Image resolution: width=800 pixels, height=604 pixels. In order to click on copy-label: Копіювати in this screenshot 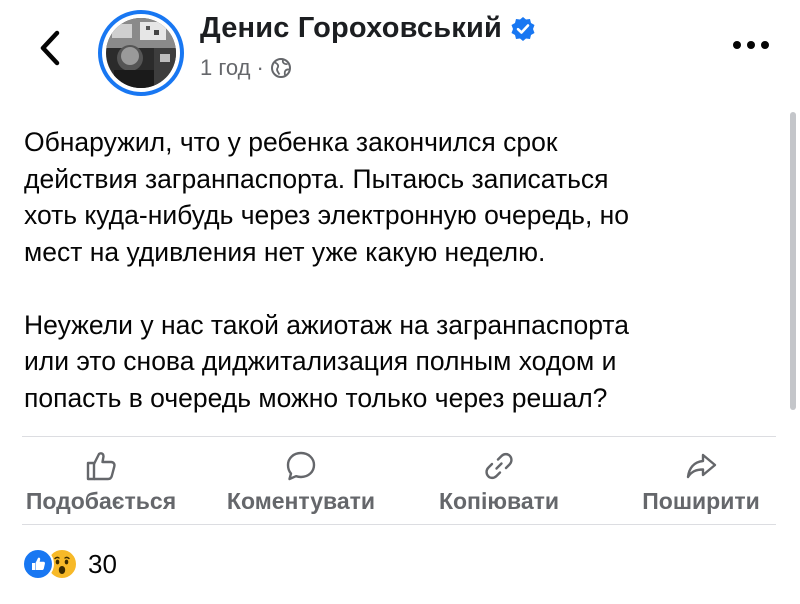, I will do `click(499, 501)`.